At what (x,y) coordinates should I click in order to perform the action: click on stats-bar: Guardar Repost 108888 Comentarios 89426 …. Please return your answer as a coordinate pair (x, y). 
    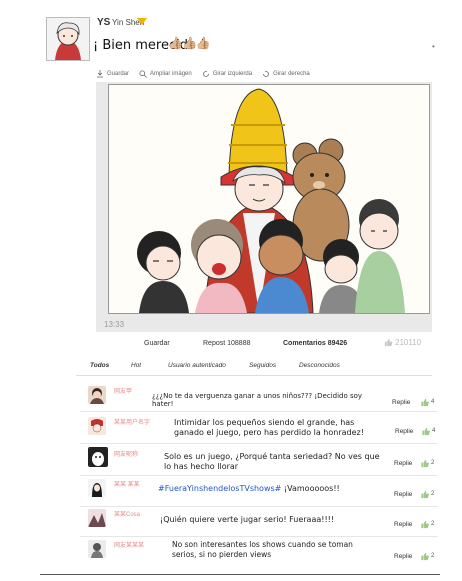
    Looking at the image, I should click on (254, 344).